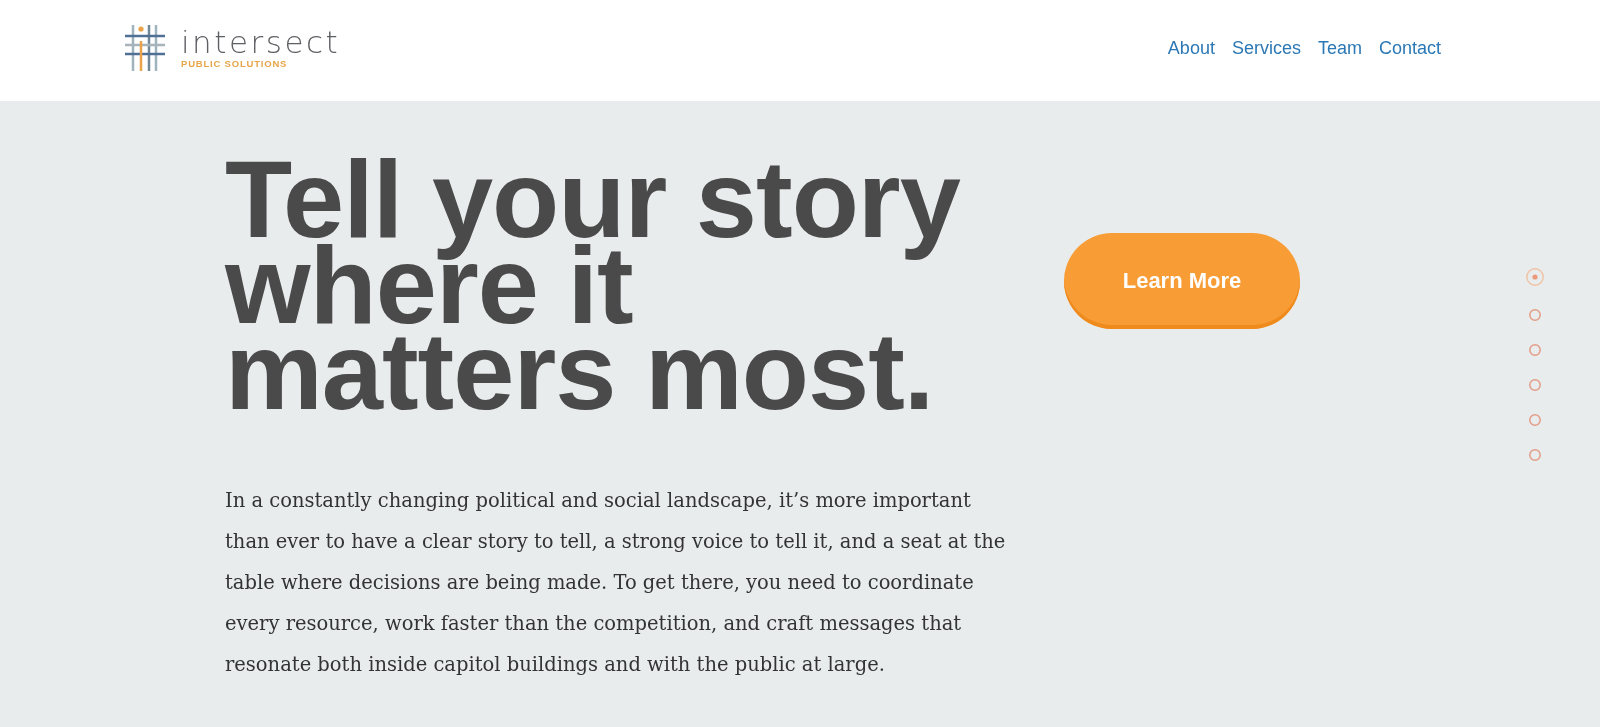 This screenshot has height=727, width=1600. What do you see at coordinates (261, 42) in the screenshot?
I see `logo-wordmark: intersect` at bounding box center [261, 42].